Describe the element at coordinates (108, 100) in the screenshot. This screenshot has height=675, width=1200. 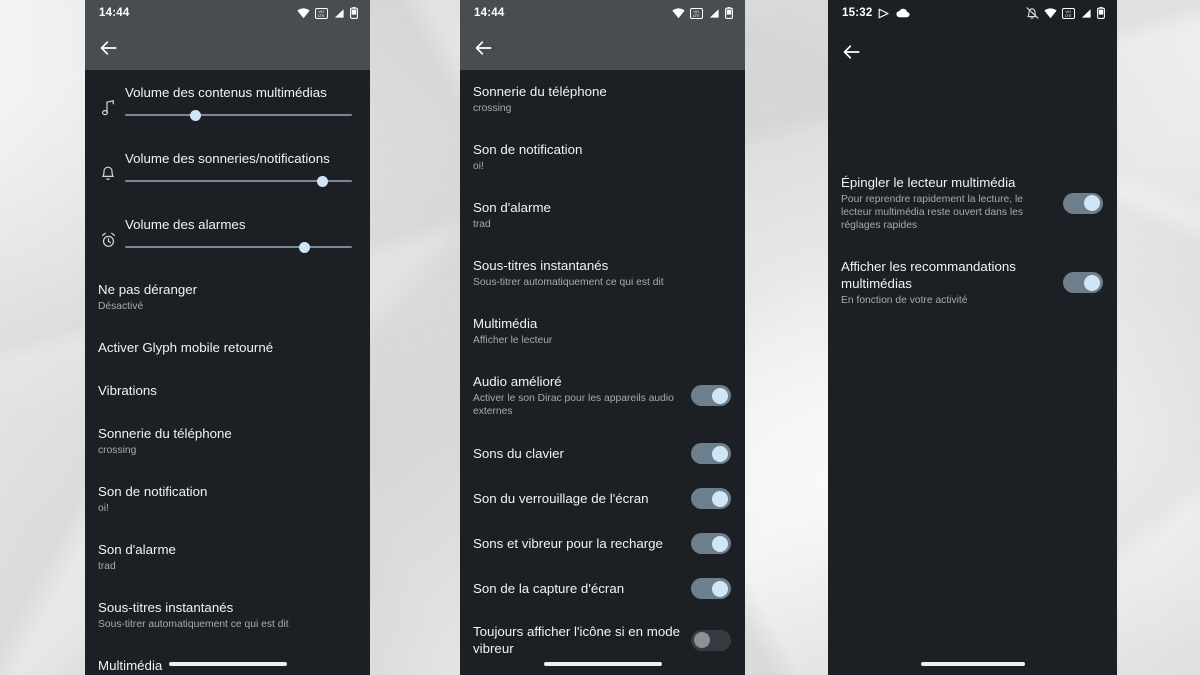
I see `music-note-icon` at that location.